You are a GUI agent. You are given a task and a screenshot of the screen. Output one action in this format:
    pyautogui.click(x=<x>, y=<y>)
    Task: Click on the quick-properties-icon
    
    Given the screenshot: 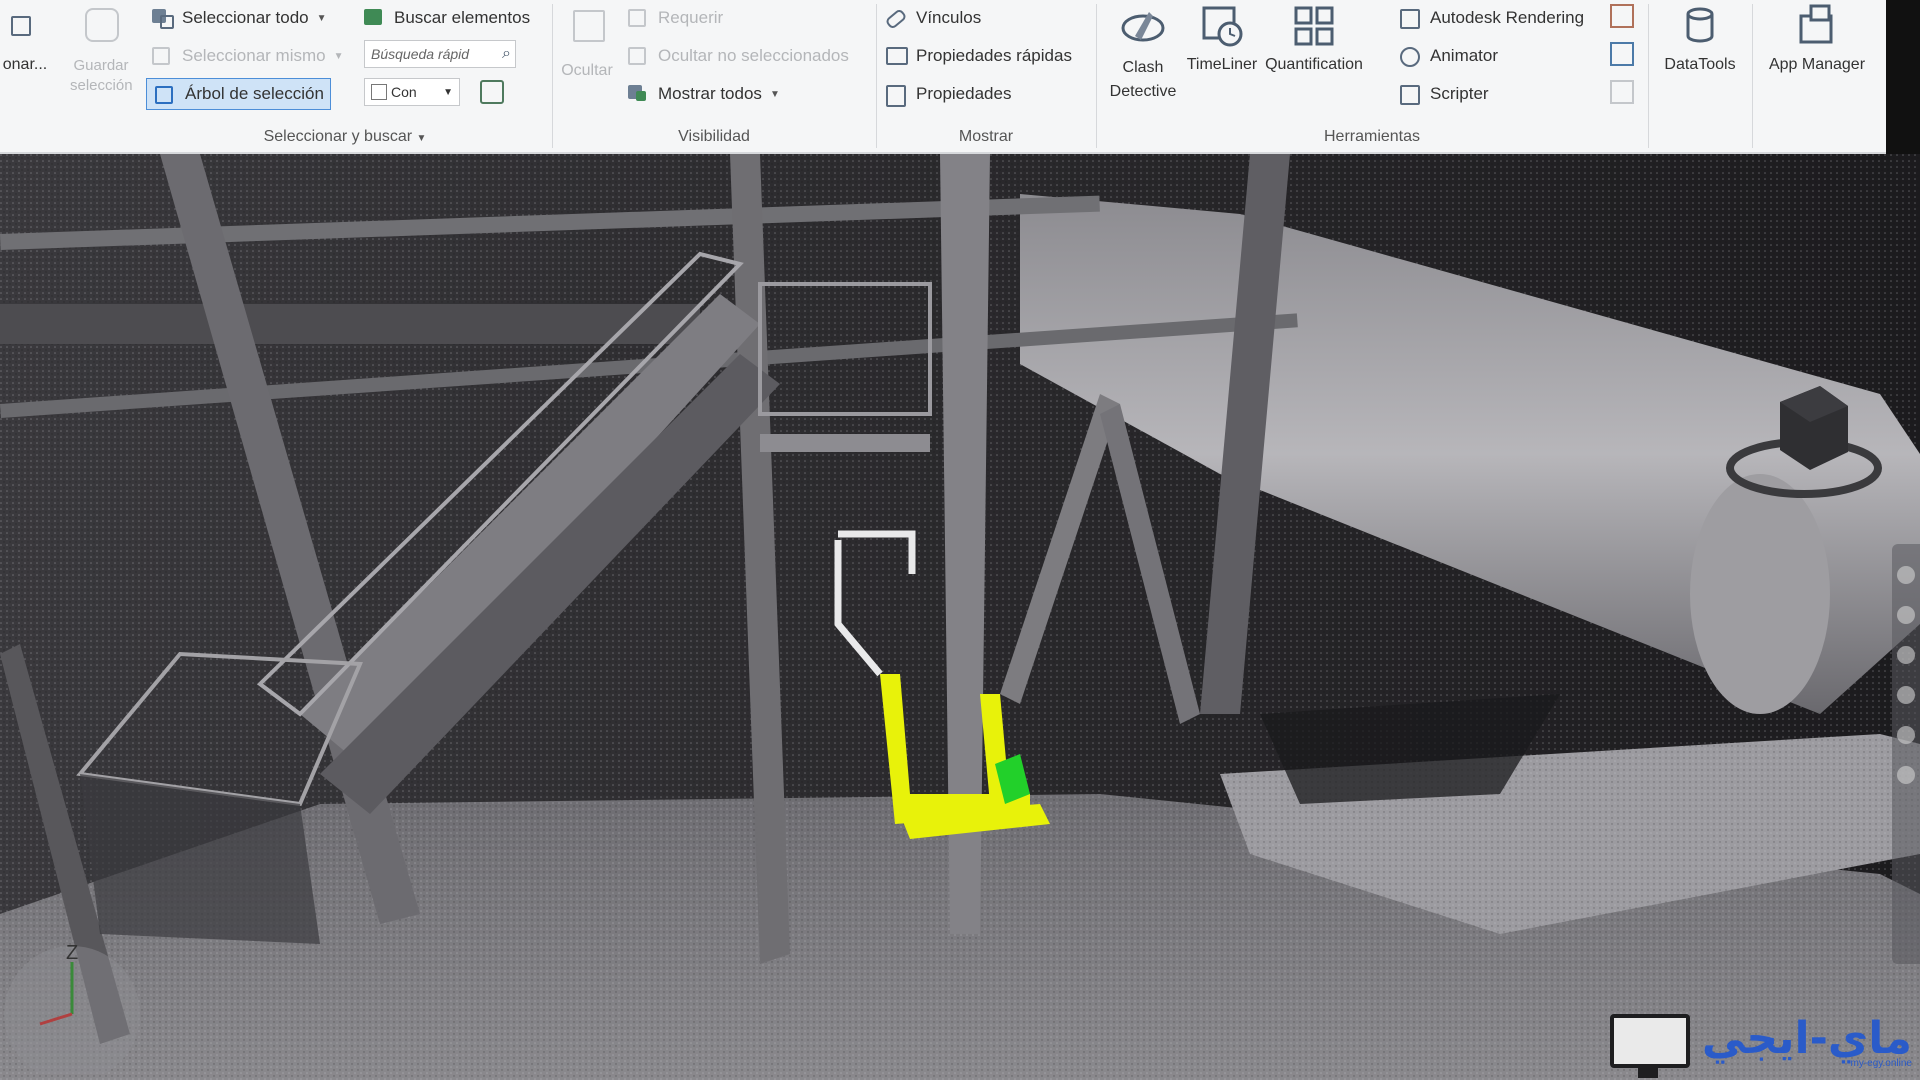 What is the action you would take?
    pyautogui.click(x=896, y=56)
    